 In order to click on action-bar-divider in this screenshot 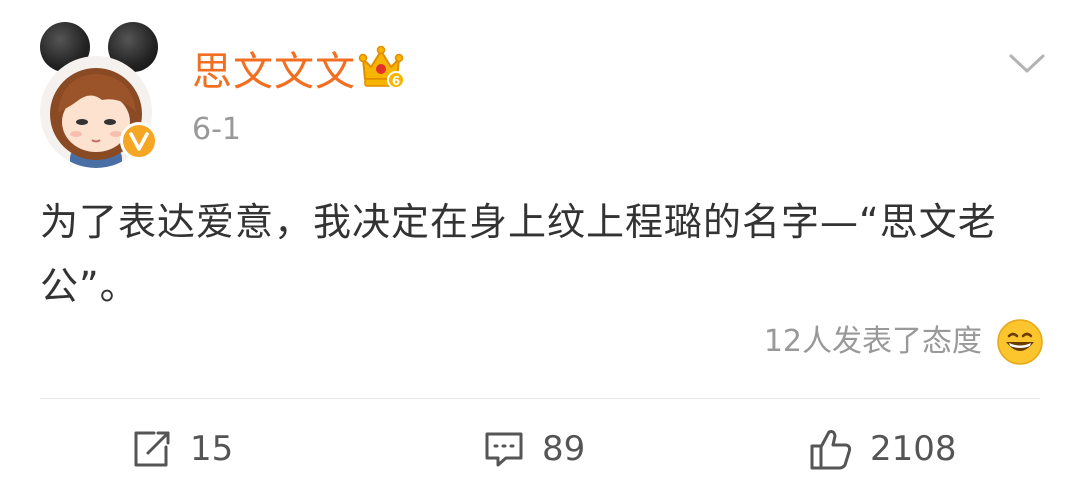, I will do `click(540, 398)`.